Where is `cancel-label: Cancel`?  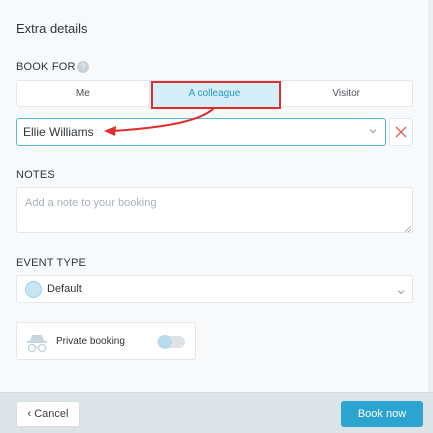 cancel-label: Cancel is located at coordinates (51, 414).